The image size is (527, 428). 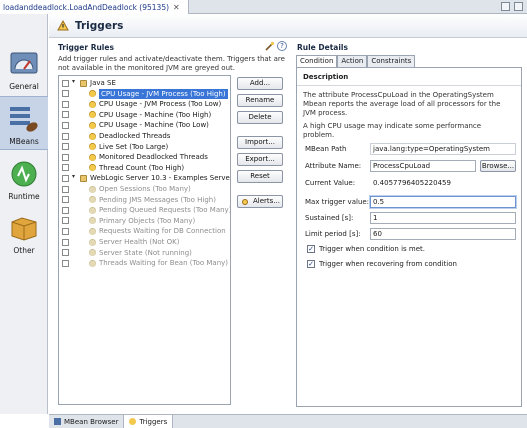 I want to click on tree-rule-item: CPU Usage - Machine (Too High), so click(x=144, y=115).